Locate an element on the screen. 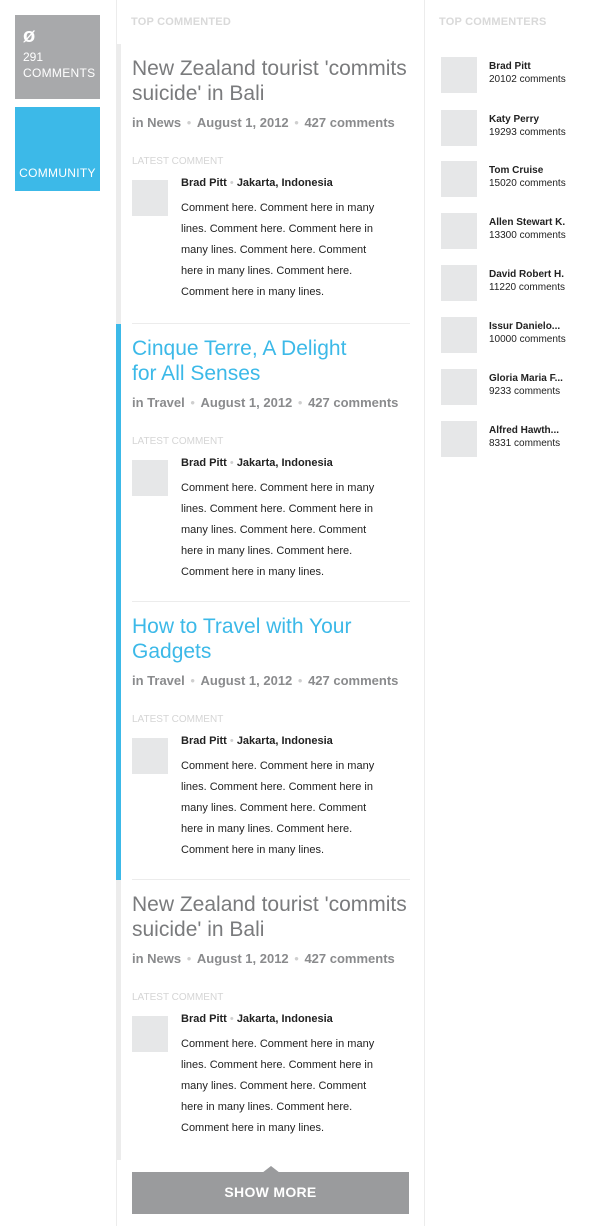 This screenshot has width=600, height=1226. article-title: Cinque Terre, A Delight for All Senses is located at coordinates (271, 355).